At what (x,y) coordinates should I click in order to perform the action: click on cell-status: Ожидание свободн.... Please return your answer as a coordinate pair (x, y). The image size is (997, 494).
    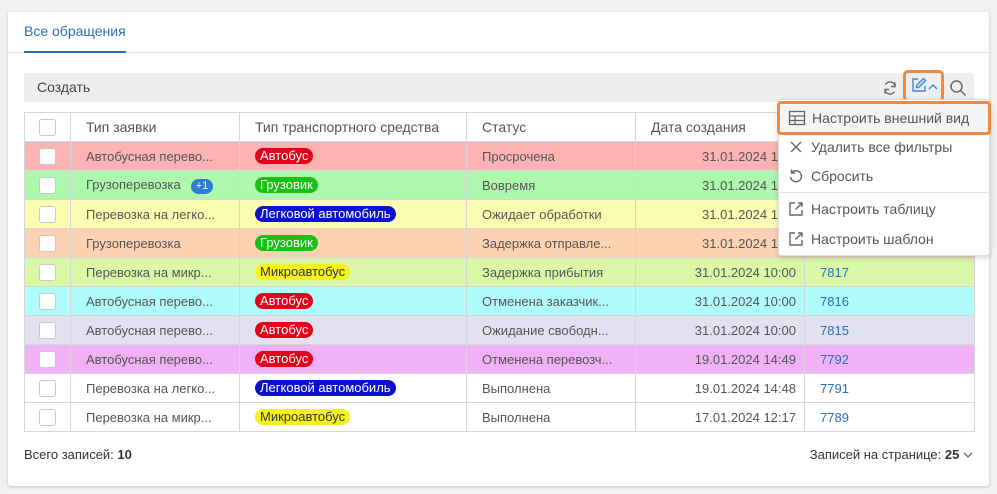
    Looking at the image, I should click on (551, 330).